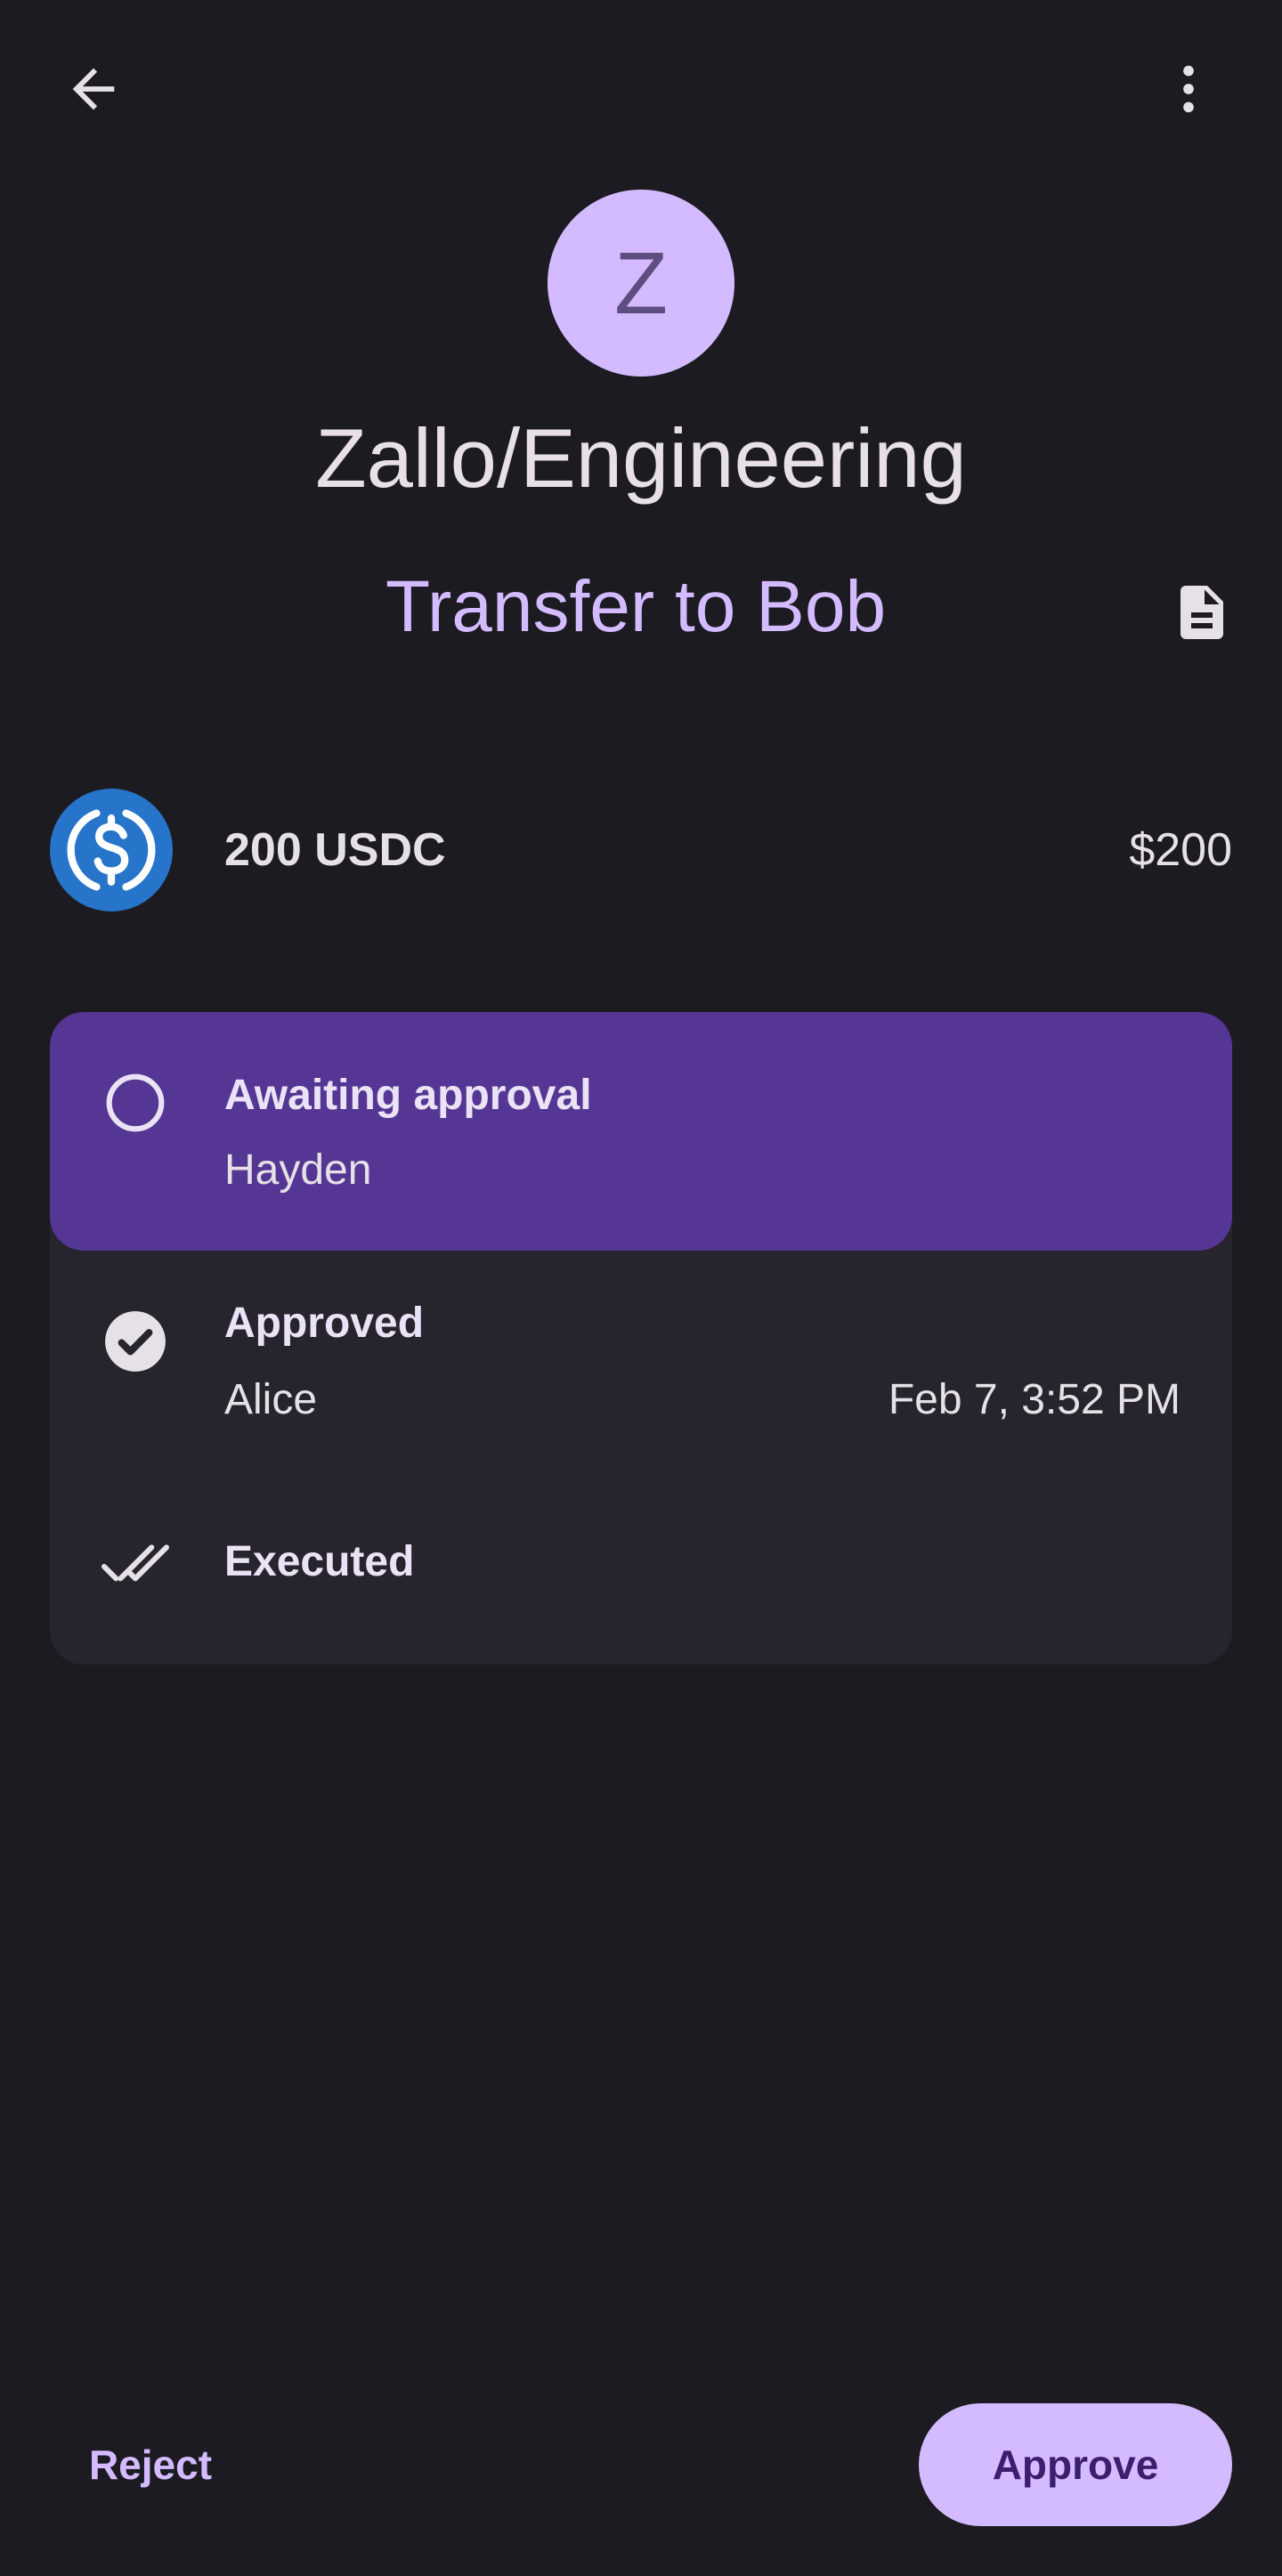  Describe the element at coordinates (319, 1562) in the screenshot. I see `step-executed-title: Executed` at that location.